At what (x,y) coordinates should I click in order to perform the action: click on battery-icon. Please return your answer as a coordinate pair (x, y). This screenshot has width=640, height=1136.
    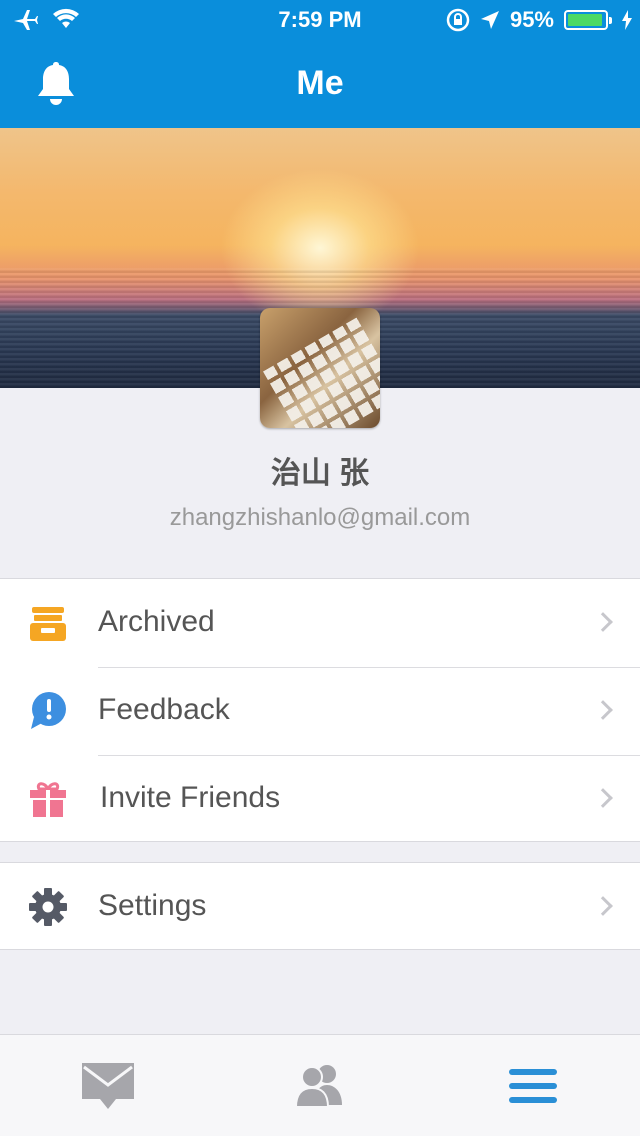
    Looking at the image, I should click on (588, 20).